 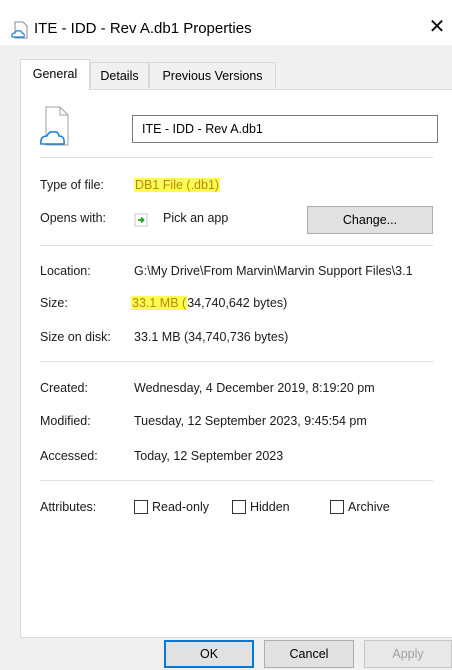 I want to click on pick-app-arrow-icon, so click(x=141, y=220).